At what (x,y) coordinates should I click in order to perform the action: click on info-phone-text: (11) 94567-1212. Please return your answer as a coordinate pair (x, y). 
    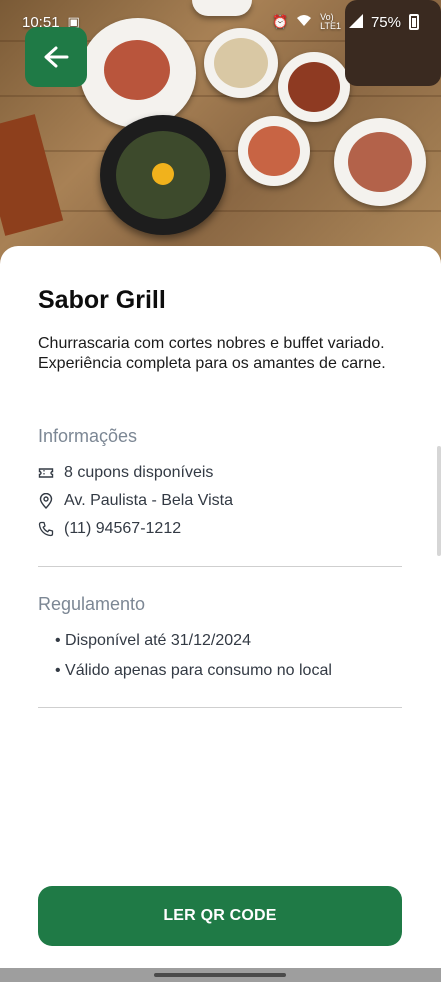
    Looking at the image, I should click on (123, 528).